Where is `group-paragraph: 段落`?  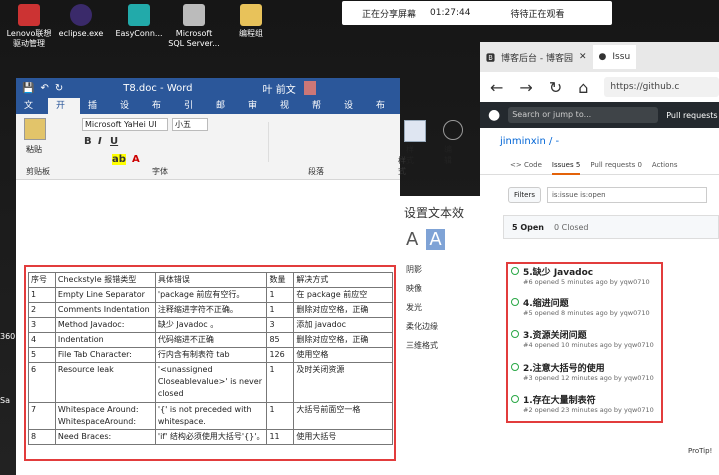 group-paragraph: 段落 is located at coordinates (316, 171).